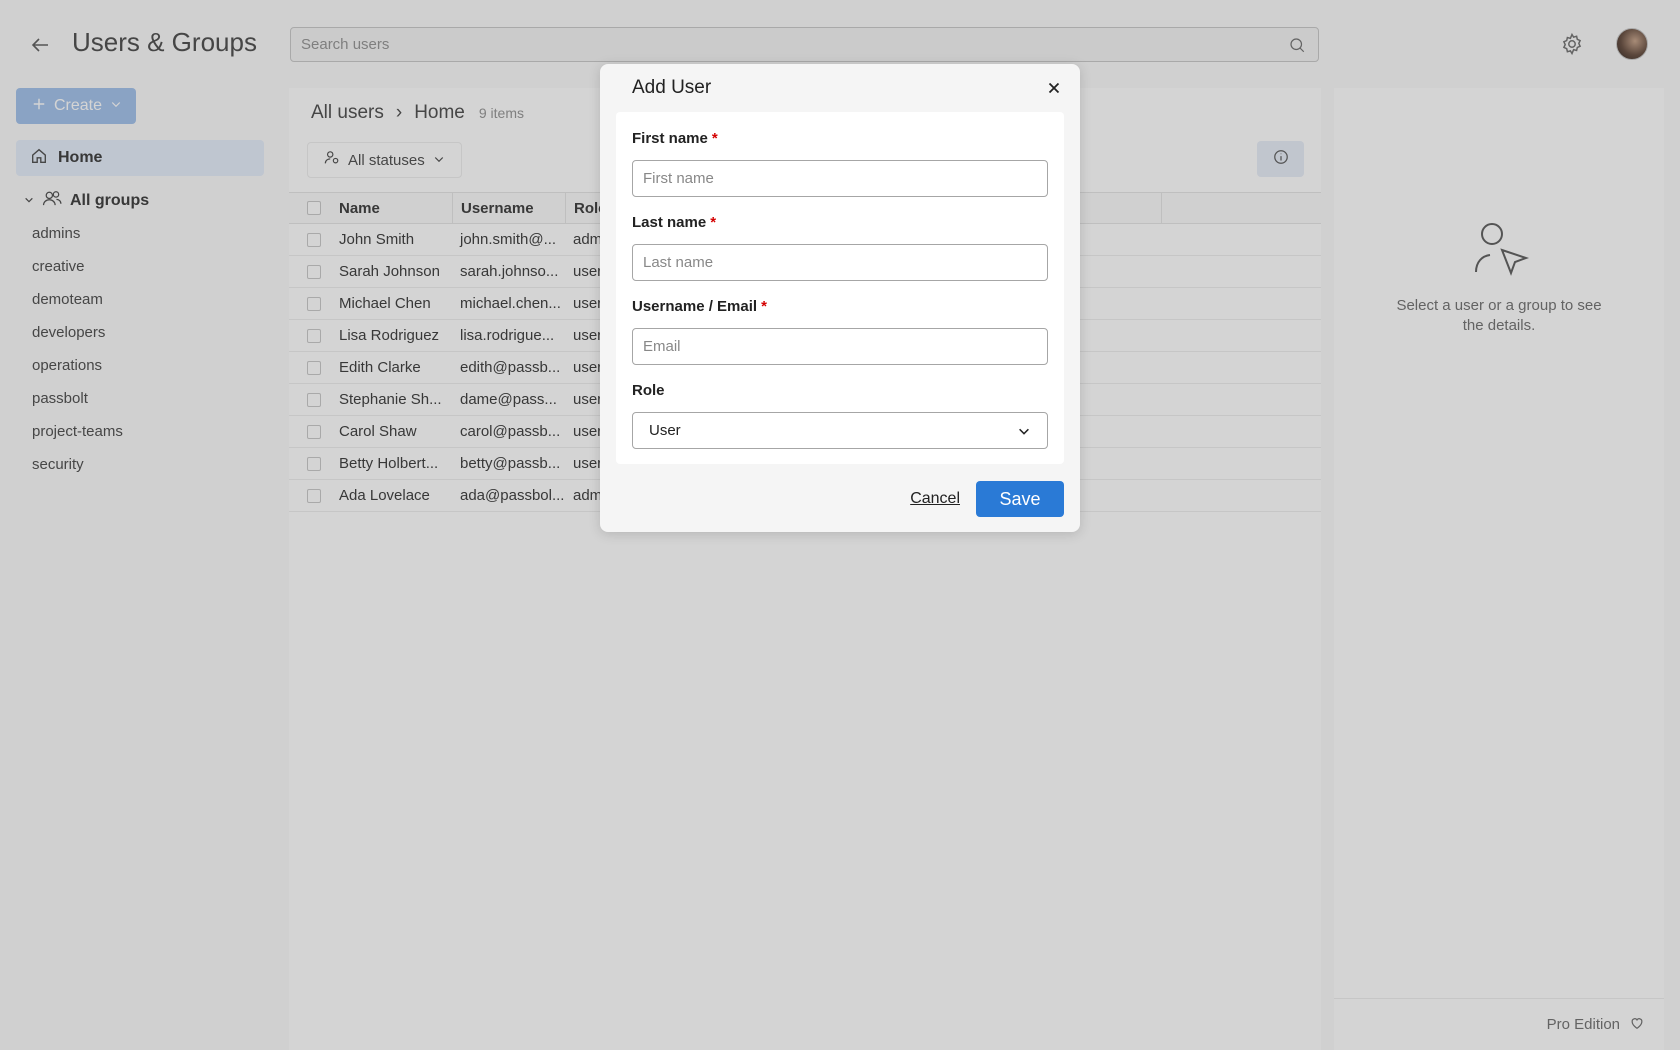 The image size is (1680, 1050). What do you see at coordinates (674, 222) in the screenshot?
I see `last-name-label: Last name *` at bounding box center [674, 222].